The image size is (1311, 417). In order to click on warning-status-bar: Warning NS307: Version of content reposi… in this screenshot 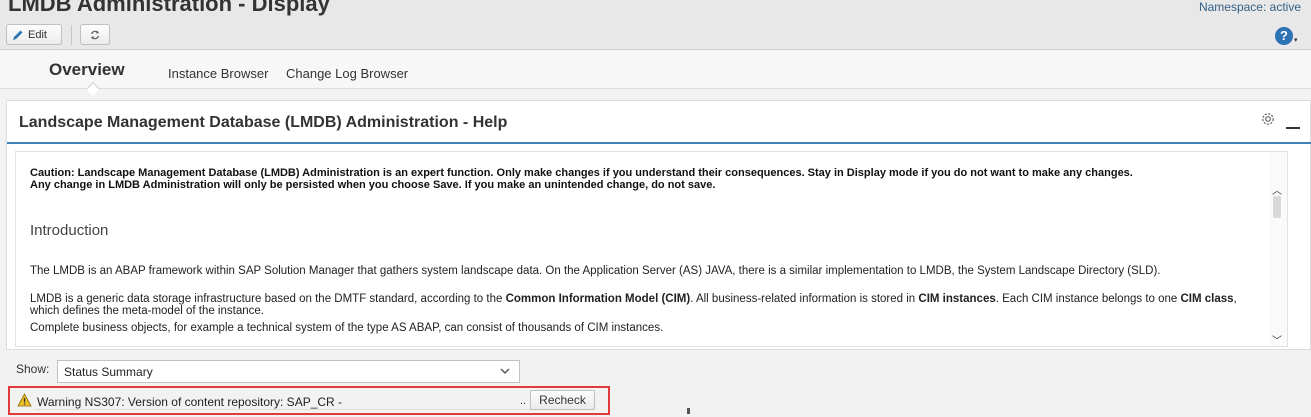, I will do `click(309, 400)`.